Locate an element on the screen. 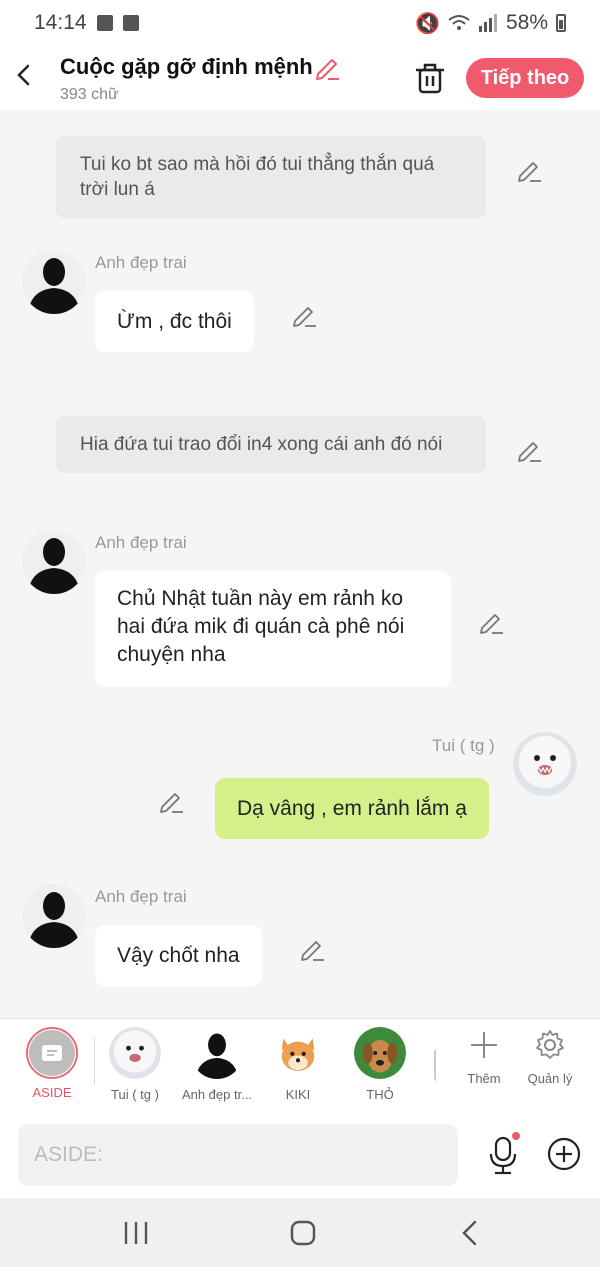 This screenshot has width=600, height=1267. composer is located at coordinates (300, 1155).